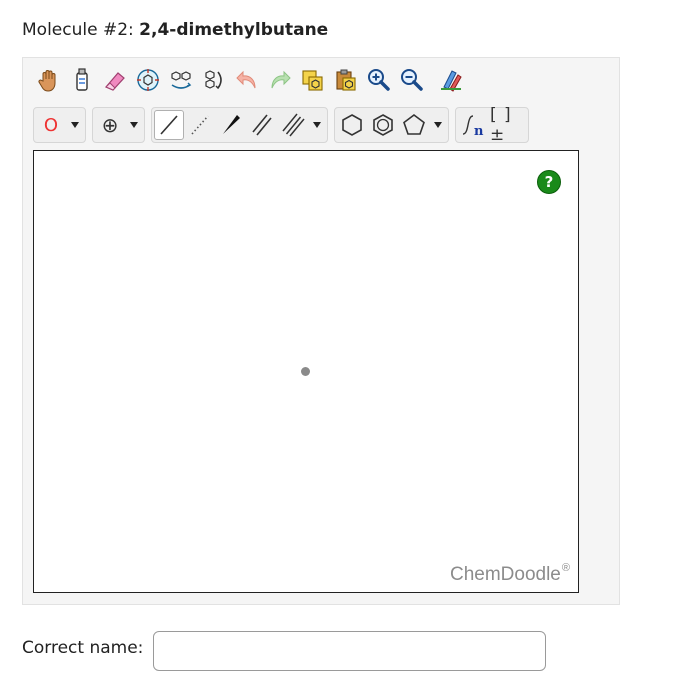 Image resolution: width=700 pixels, height=696 pixels. I want to click on copy-icon, so click(312, 80).